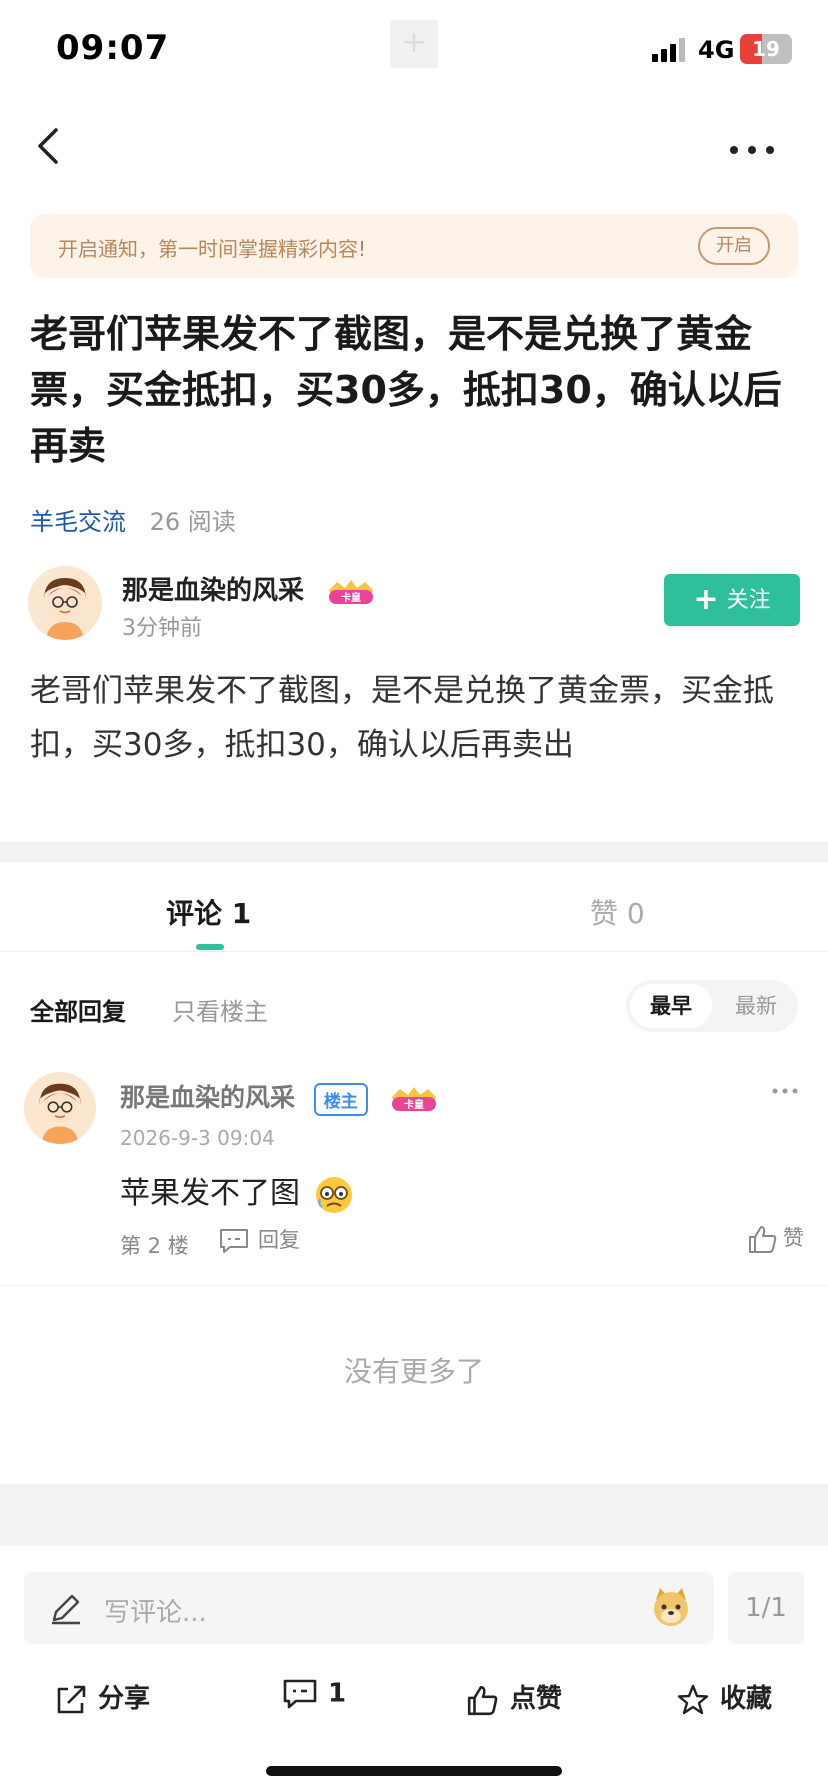  I want to click on comment-count-button: 1, so click(314, 1694).